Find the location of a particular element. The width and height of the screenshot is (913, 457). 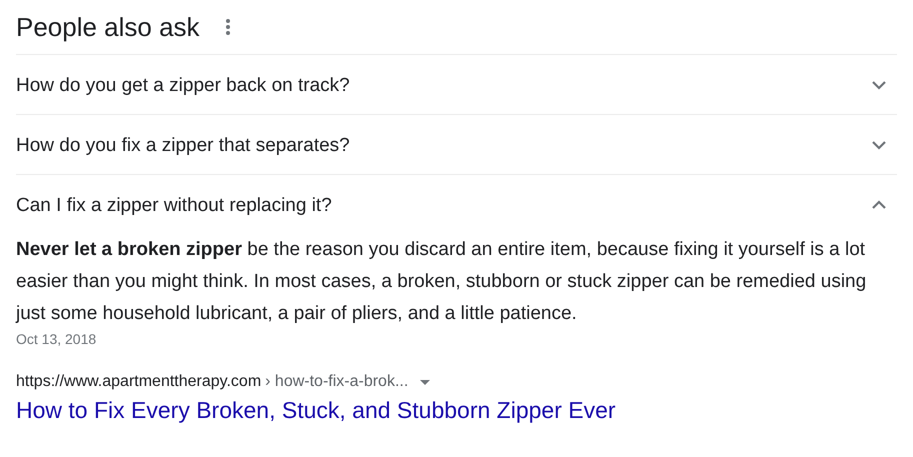

more-options-icon is located at coordinates (228, 27).